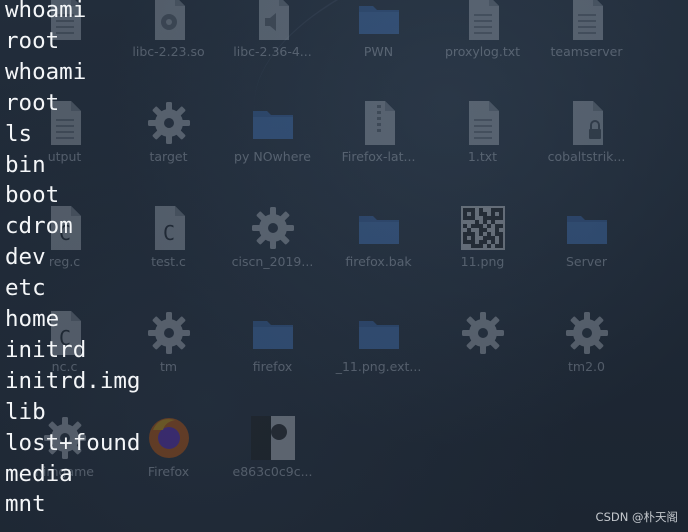 Image resolution: width=688 pixels, height=532 pixels. Describe the element at coordinates (32, 319) in the screenshot. I see `terminal-line: home` at that location.